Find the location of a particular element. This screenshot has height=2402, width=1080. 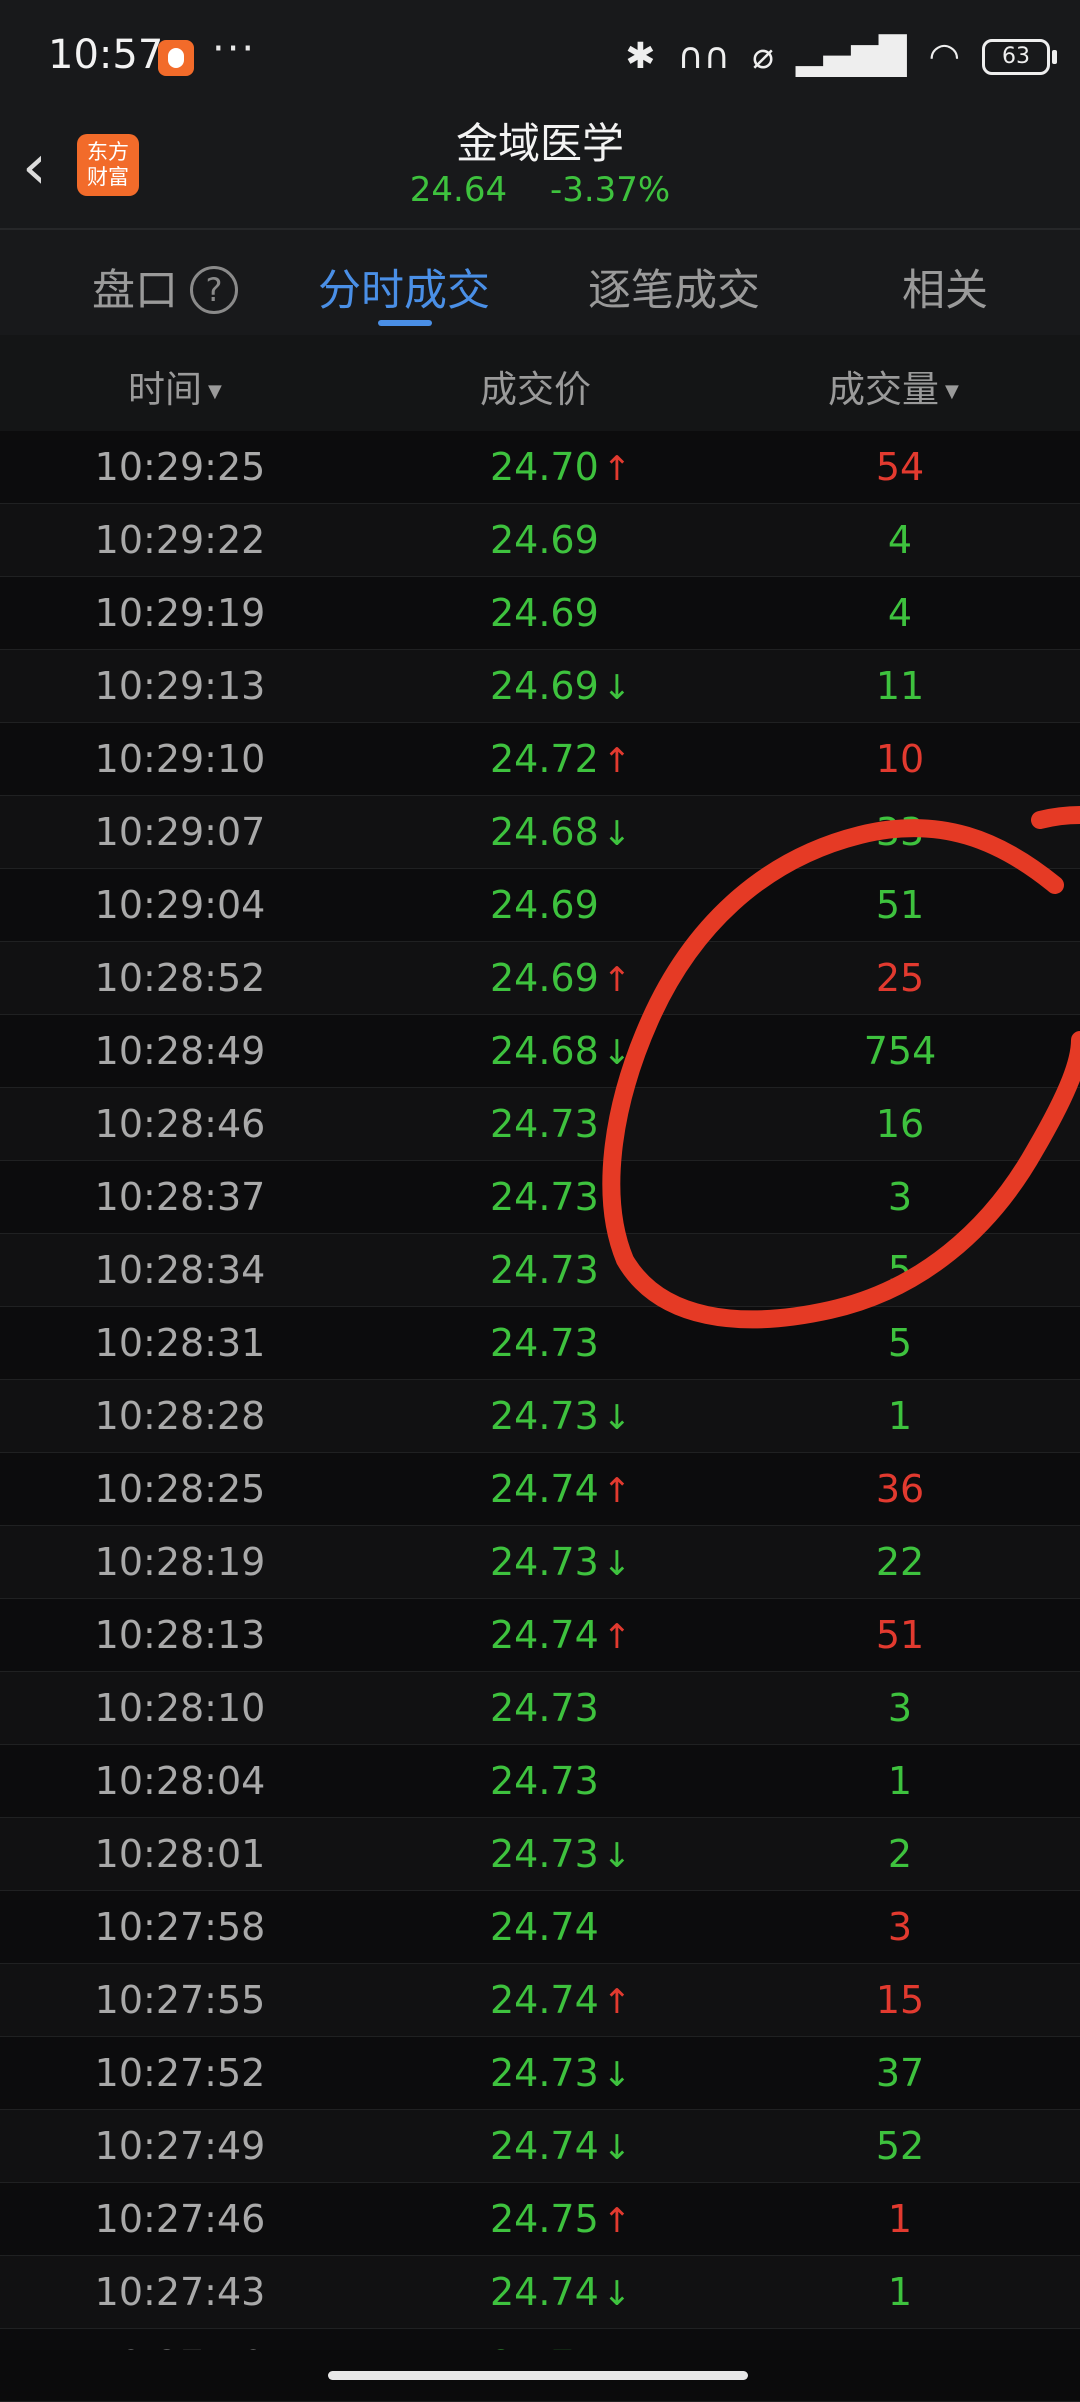

trade-volume: 16 is located at coordinates (900, 1124).